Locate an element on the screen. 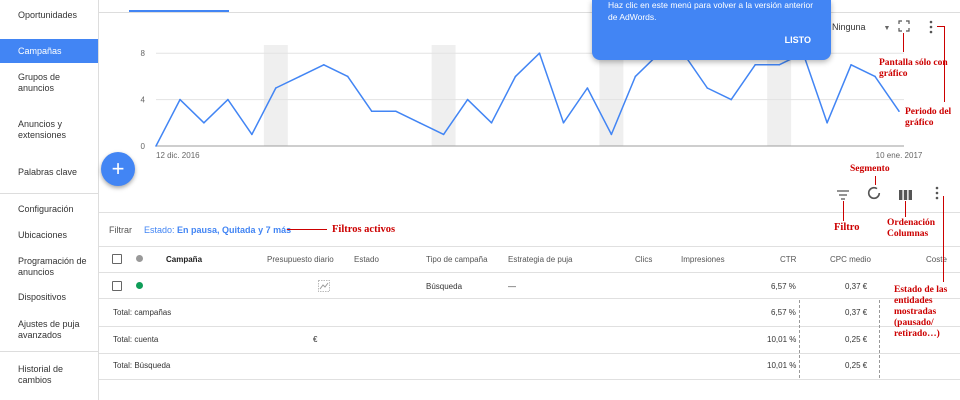 This screenshot has height=400, width=960. sidebar-item-ubicaciones: Ubicaciones is located at coordinates (49, 235).